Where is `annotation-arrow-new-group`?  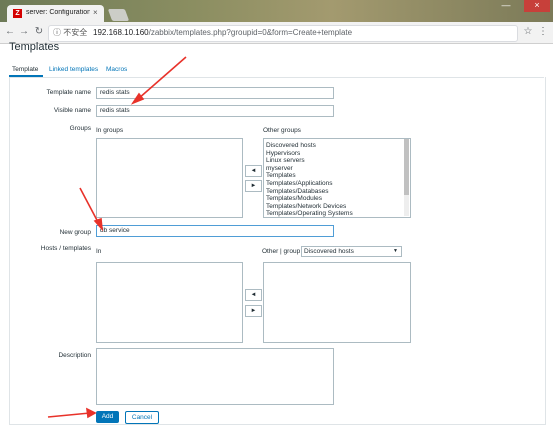 annotation-arrow-new-group is located at coordinates (89, 206).